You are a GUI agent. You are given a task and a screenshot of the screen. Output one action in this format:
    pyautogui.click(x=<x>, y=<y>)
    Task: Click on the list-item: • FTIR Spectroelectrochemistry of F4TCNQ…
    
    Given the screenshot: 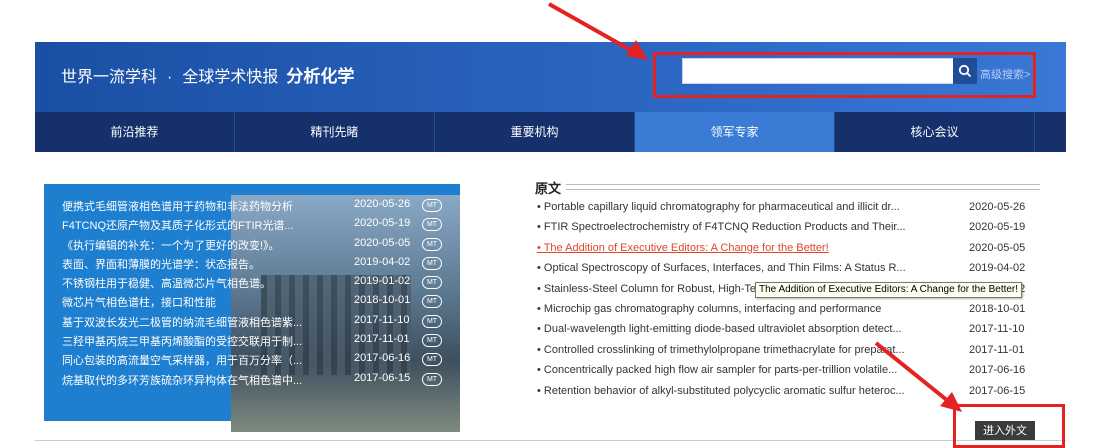 What is the action you would take?
    pyautogui.click(x=802, y=228)
    